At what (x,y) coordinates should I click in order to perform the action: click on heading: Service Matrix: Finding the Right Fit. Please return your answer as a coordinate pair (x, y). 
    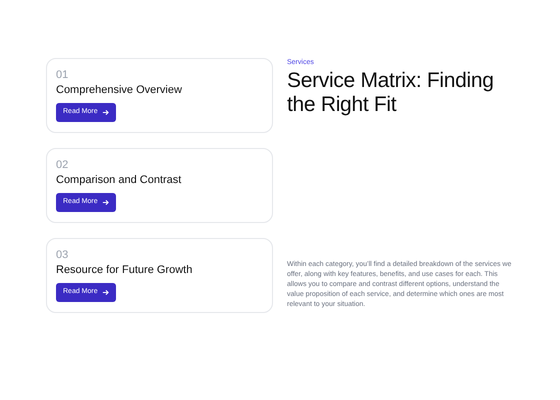
    Looking at the image, I should click on (391, 93).